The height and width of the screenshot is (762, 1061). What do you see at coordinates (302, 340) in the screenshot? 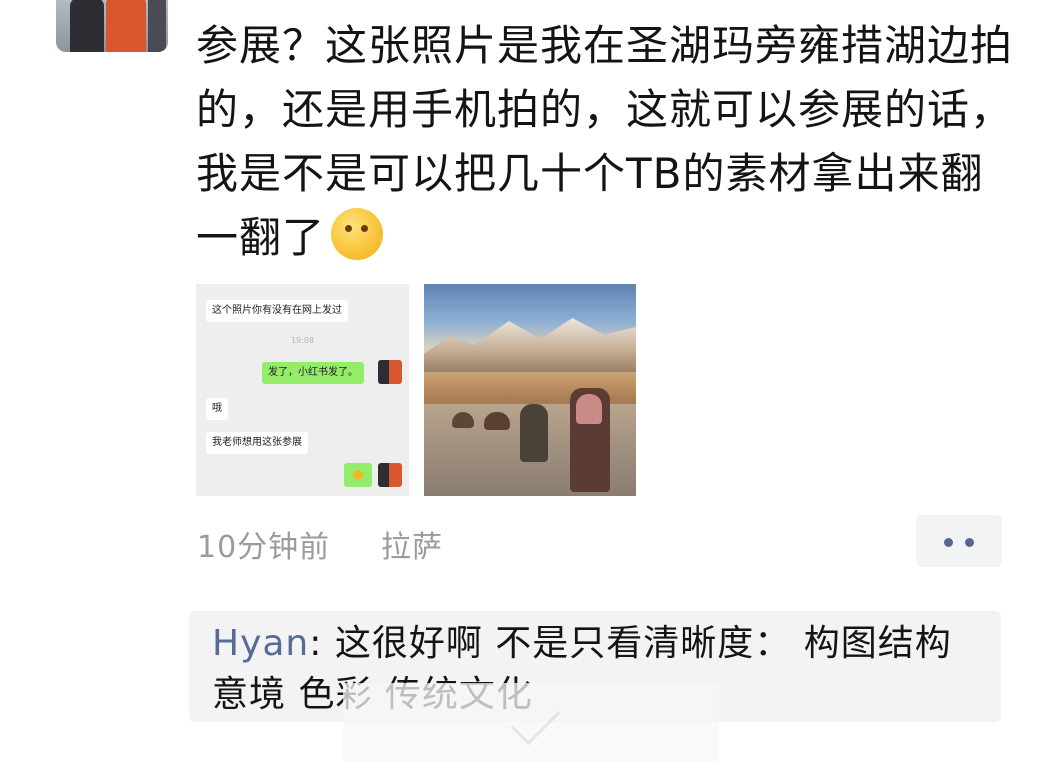
I see `chat-time: 19:08` at bounding box center [302, 340].